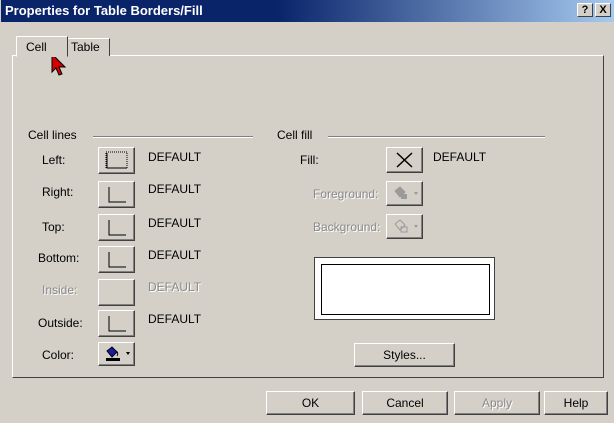  I want to click on outside-label: Outside:, so click(60, 323).